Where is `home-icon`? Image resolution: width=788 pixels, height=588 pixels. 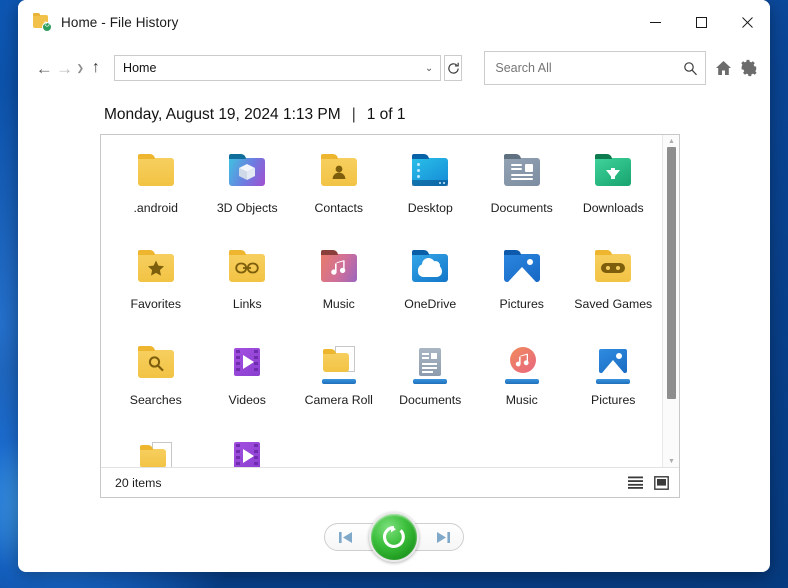
home-icon is located at coordinates (723, 68).